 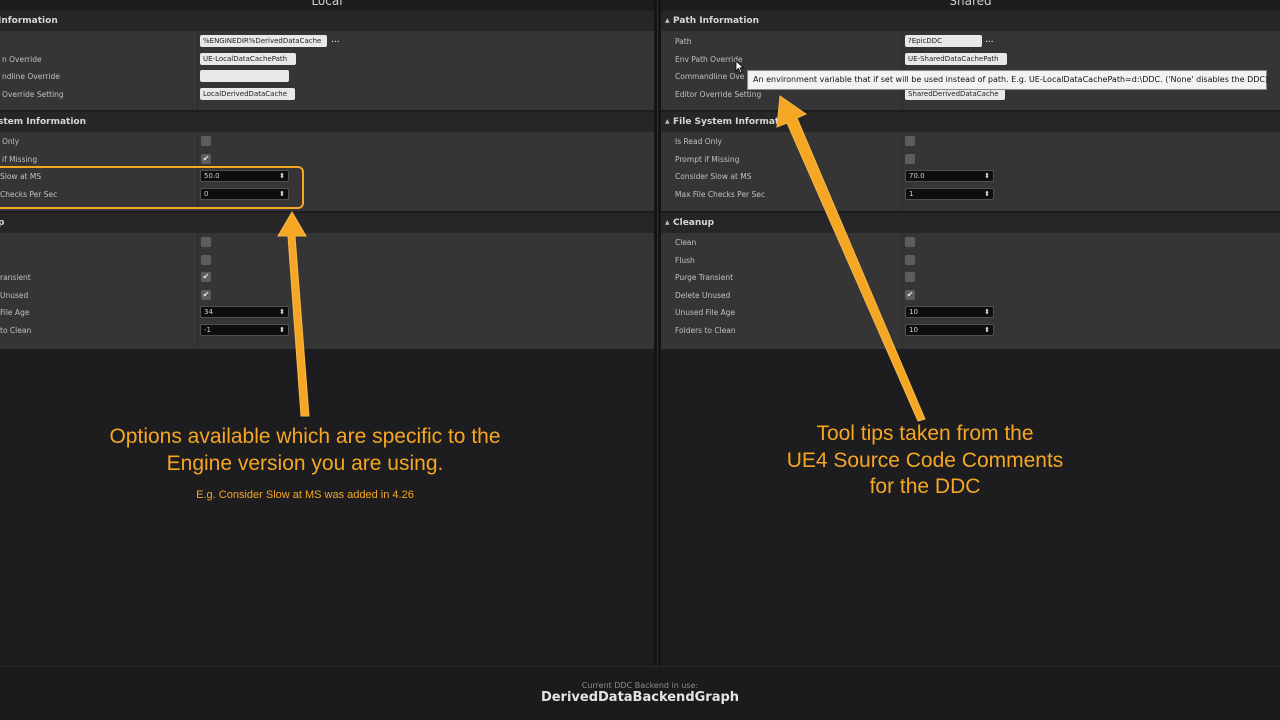 What do you see at coordinates (851, 258) in the screenshot?
I see `right-arrow-icon` at bounding box center [851, 258].